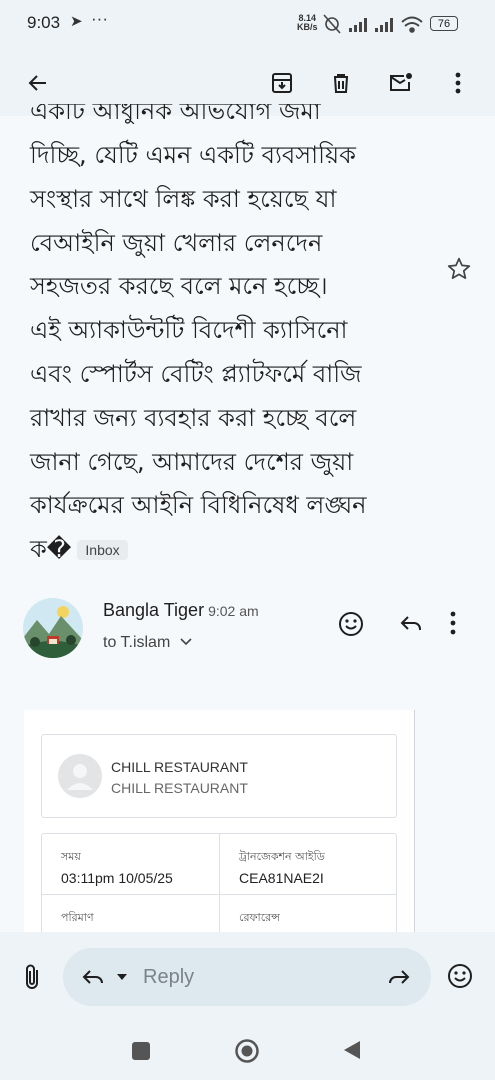 The image size is (495, 1080). I want to click on forward-icon, so click(398, 977).